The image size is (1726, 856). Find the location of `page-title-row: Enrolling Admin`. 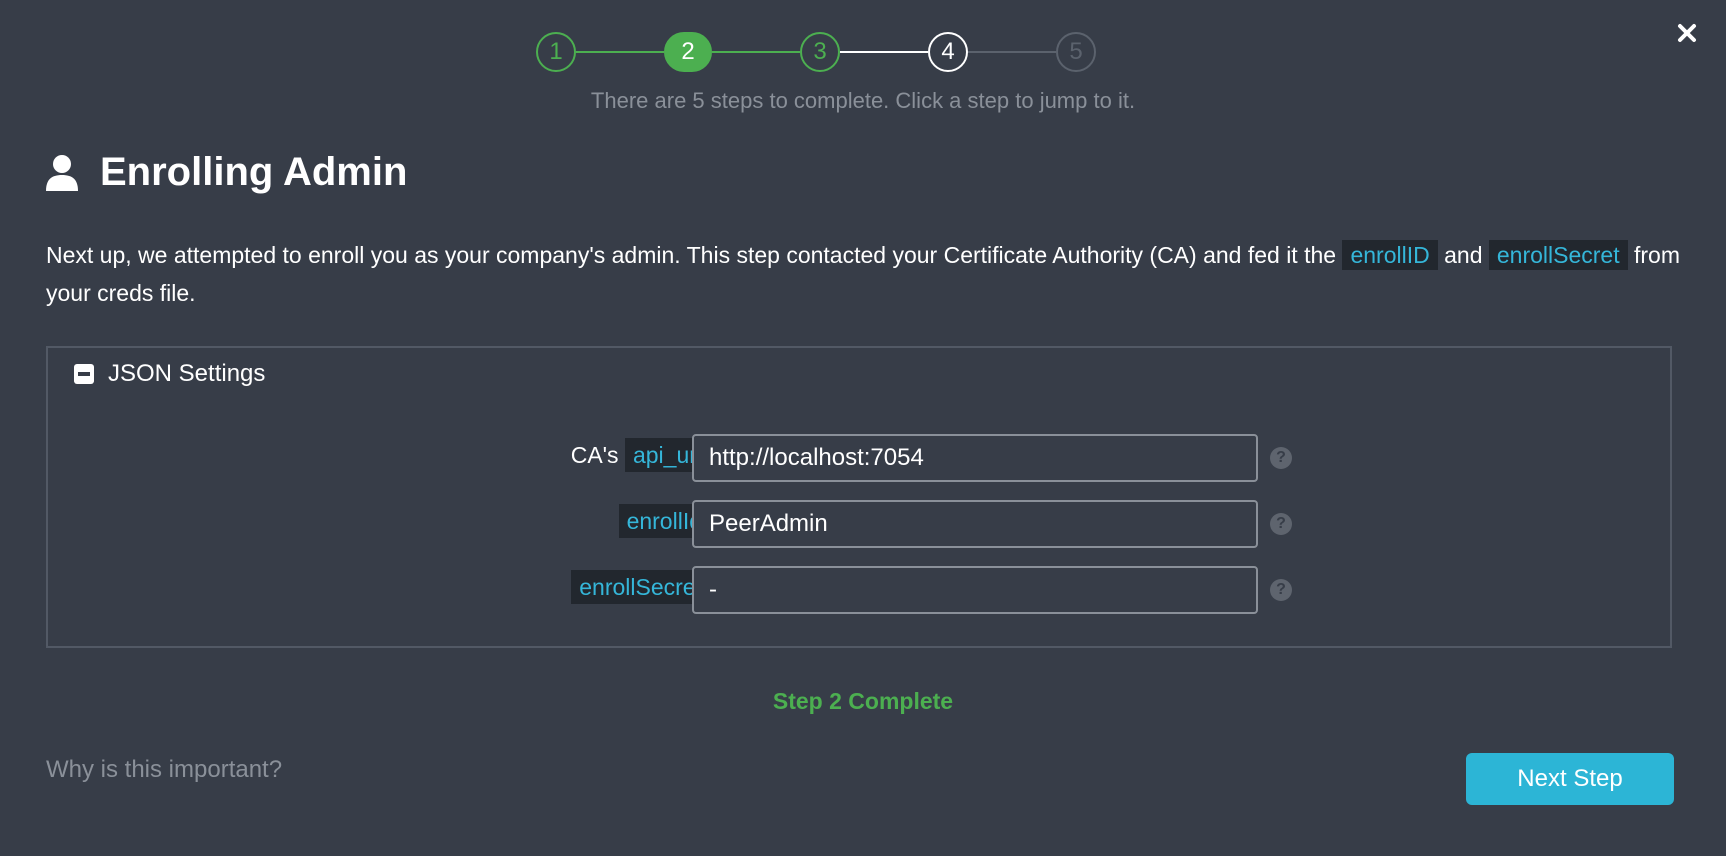

page-title-row: Enrolling Admin is located at coordinates (226, 172).